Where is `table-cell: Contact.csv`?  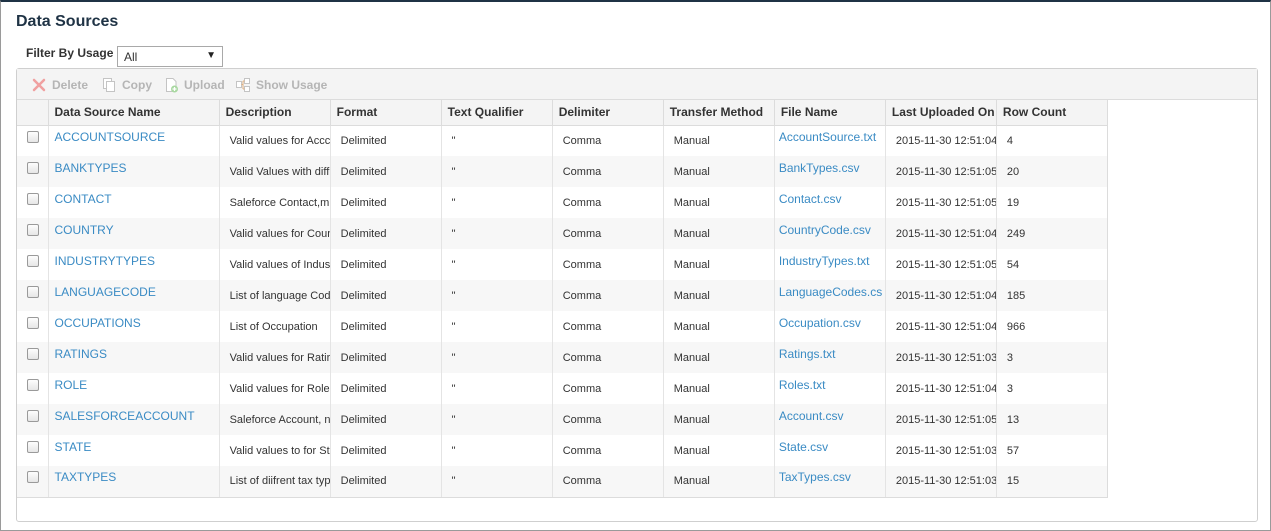 table-cell: Contact.csv is located at coordinates (830, 202).